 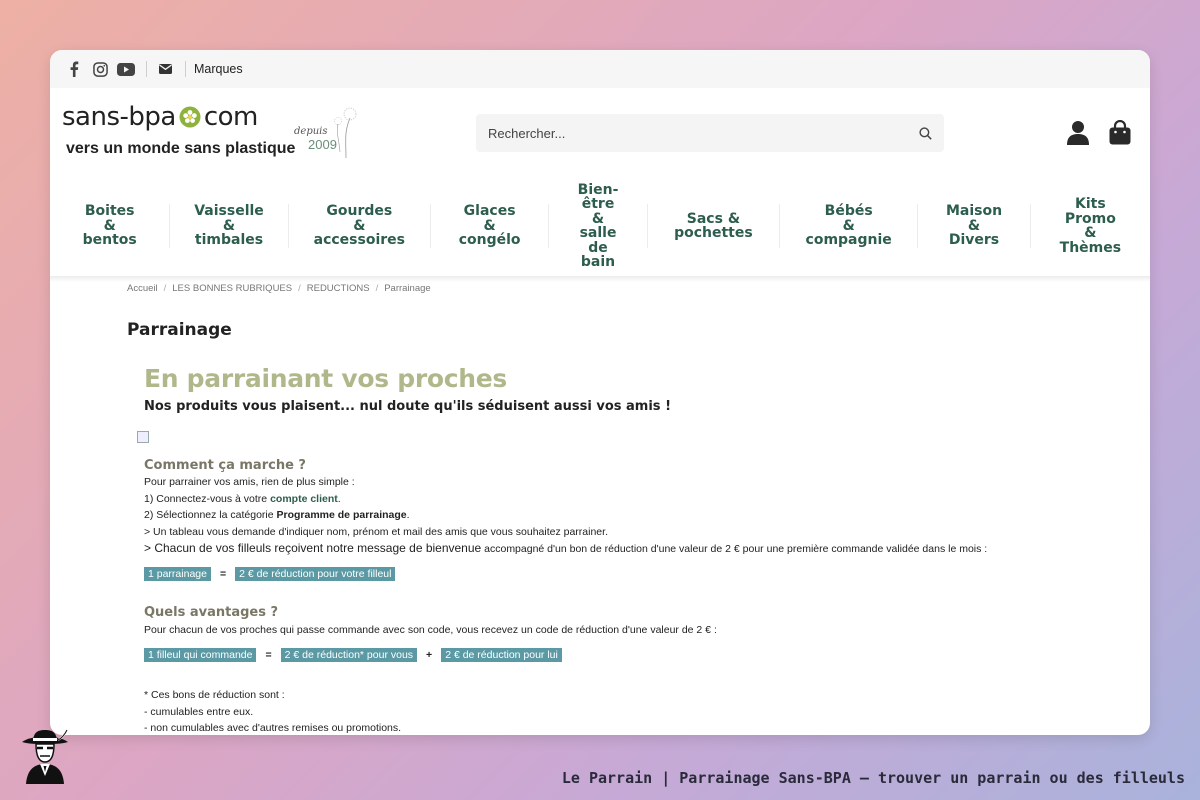 I want to click on logo-wordmark: sans-bpa com, so click(x=160, y=117).